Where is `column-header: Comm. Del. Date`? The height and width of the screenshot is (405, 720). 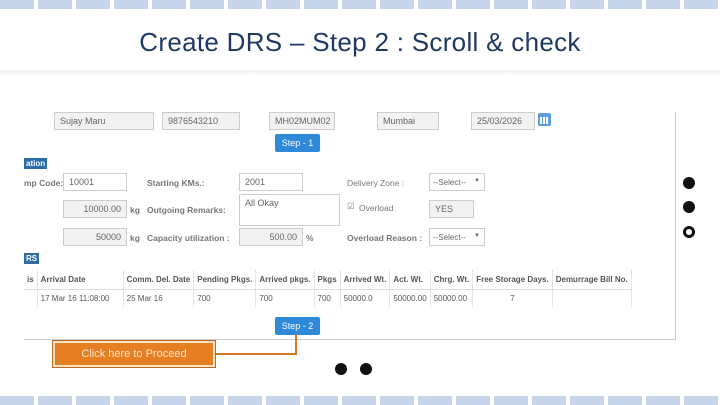 column-header: Comm. Del. Date is located at coordinates (159, 280).